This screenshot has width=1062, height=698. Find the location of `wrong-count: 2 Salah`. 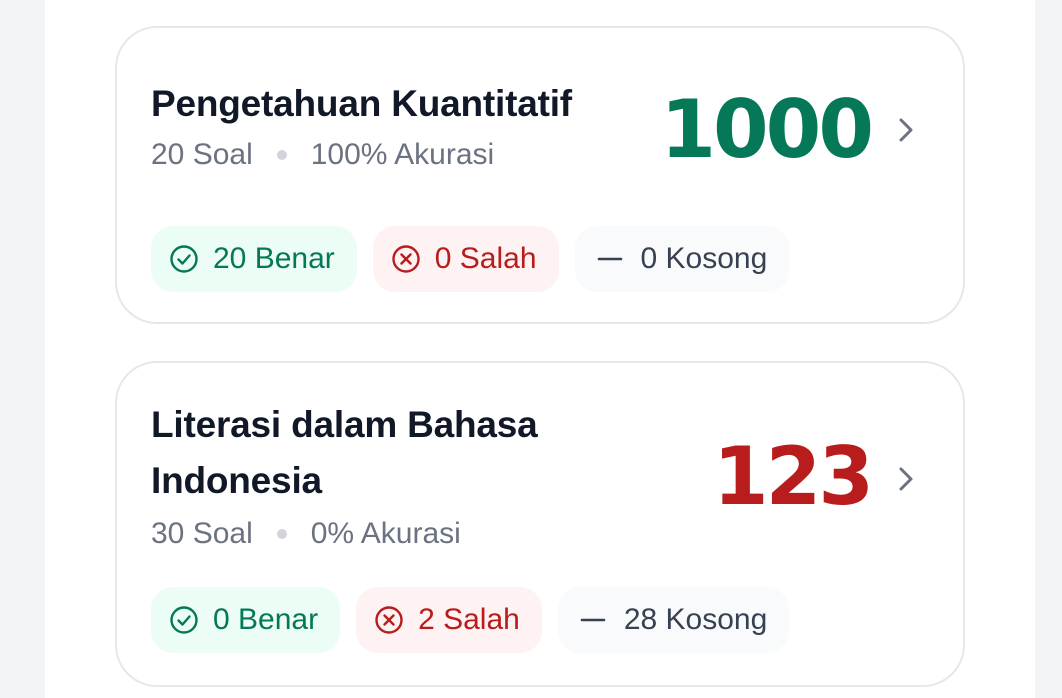

wrong-count: 2 Salah is located at coordinates (469, 619).